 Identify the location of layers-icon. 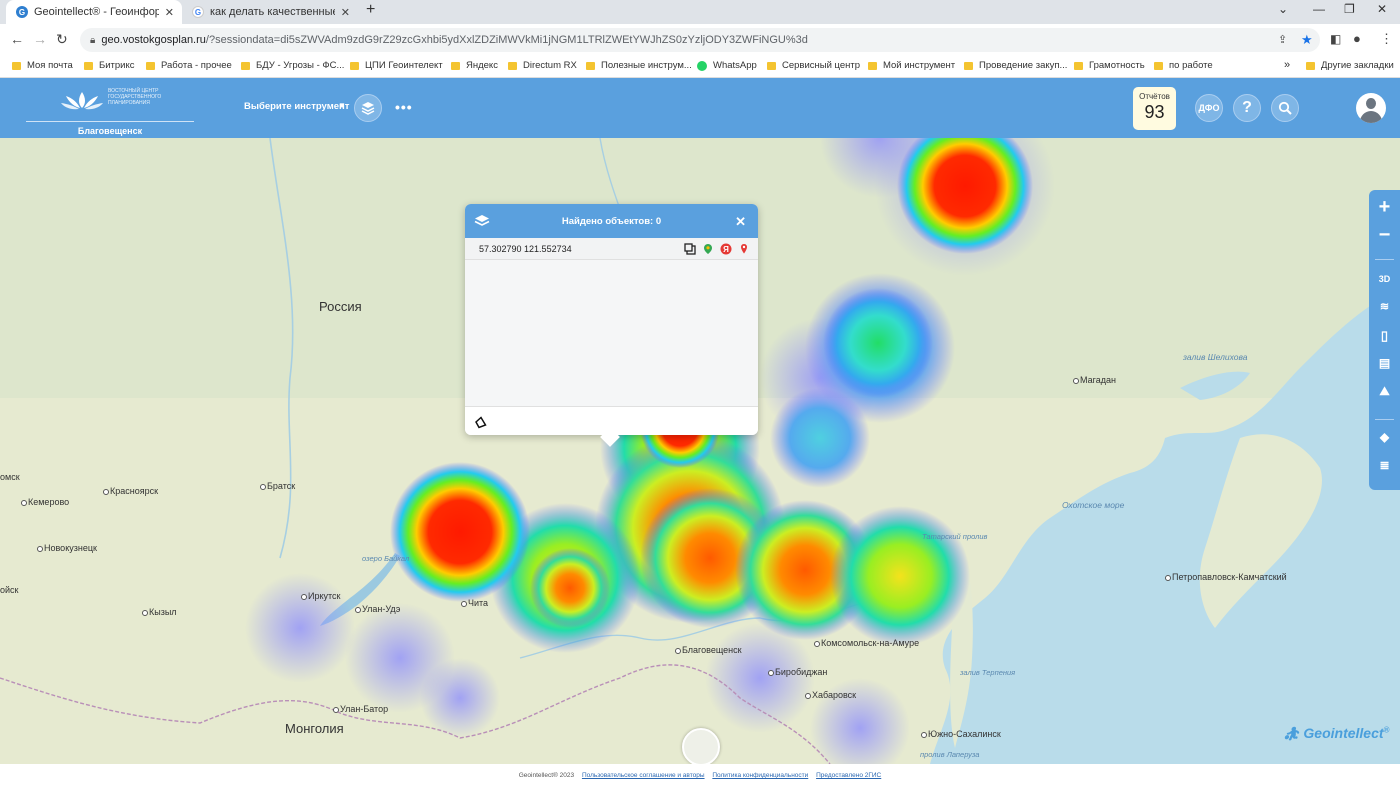
(368, 108).